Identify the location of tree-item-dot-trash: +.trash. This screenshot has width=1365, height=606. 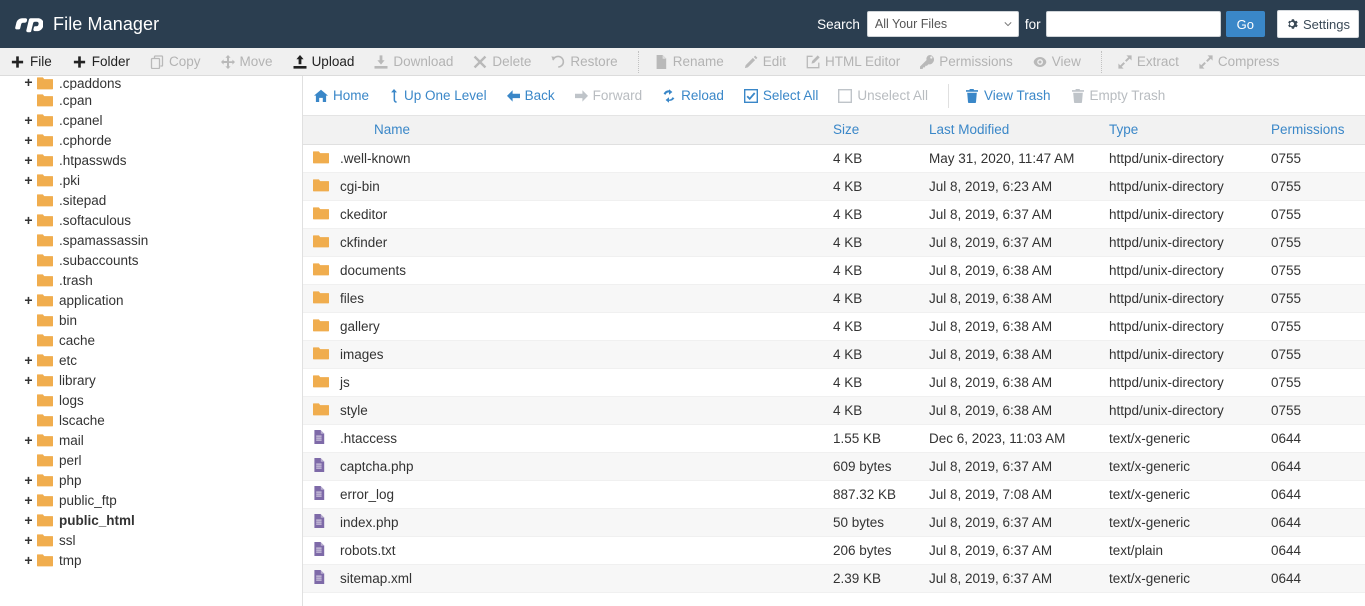
(151, 280).